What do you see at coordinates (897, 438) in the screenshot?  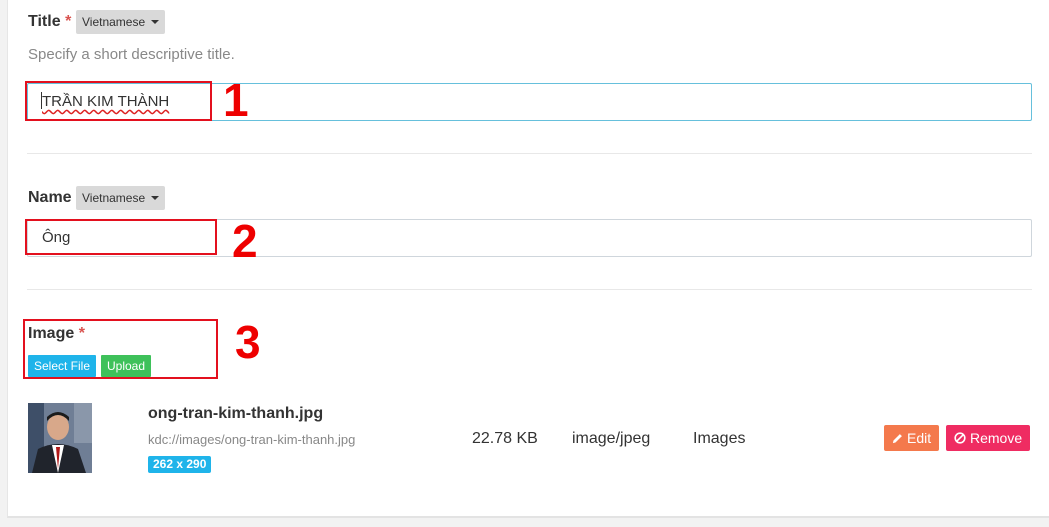 I see `pencil-icon` at bounding box center [897, 438].